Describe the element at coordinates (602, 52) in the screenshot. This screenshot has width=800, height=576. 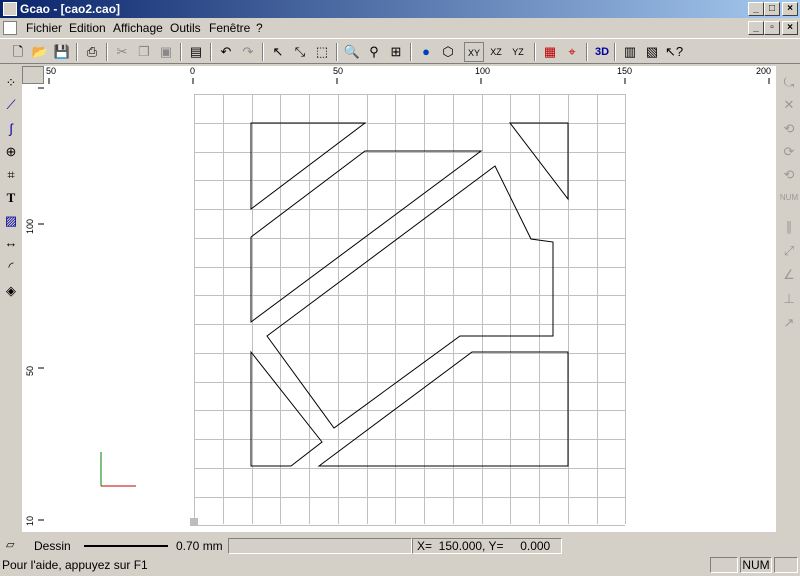
I see `view-3d-icon: 3D` at that location.